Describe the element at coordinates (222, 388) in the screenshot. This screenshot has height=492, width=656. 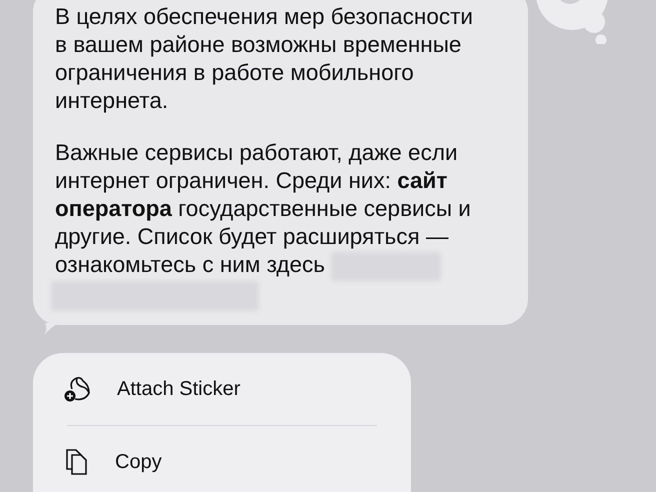
I see `menu-item: Attach Sticker` at that location.